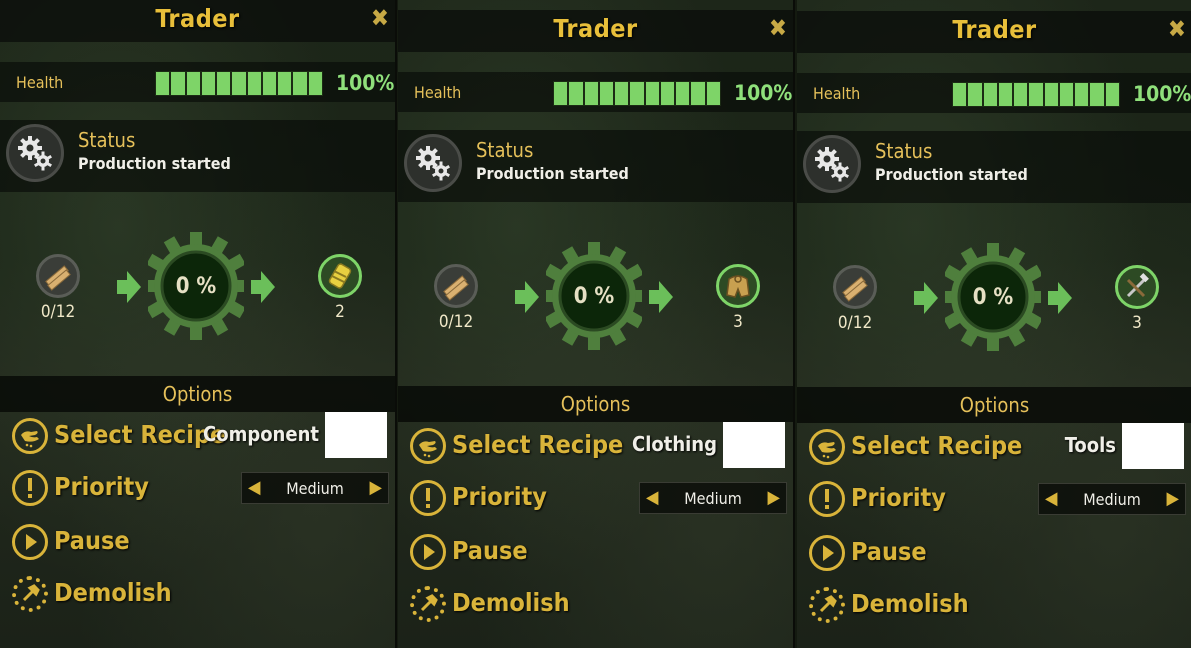 The width and height of the screenshot is (1191, 648). What do you see at coordinates (837, 93) in the screenshot?
I see `health-label: Health` at bounding box center [837, 93].